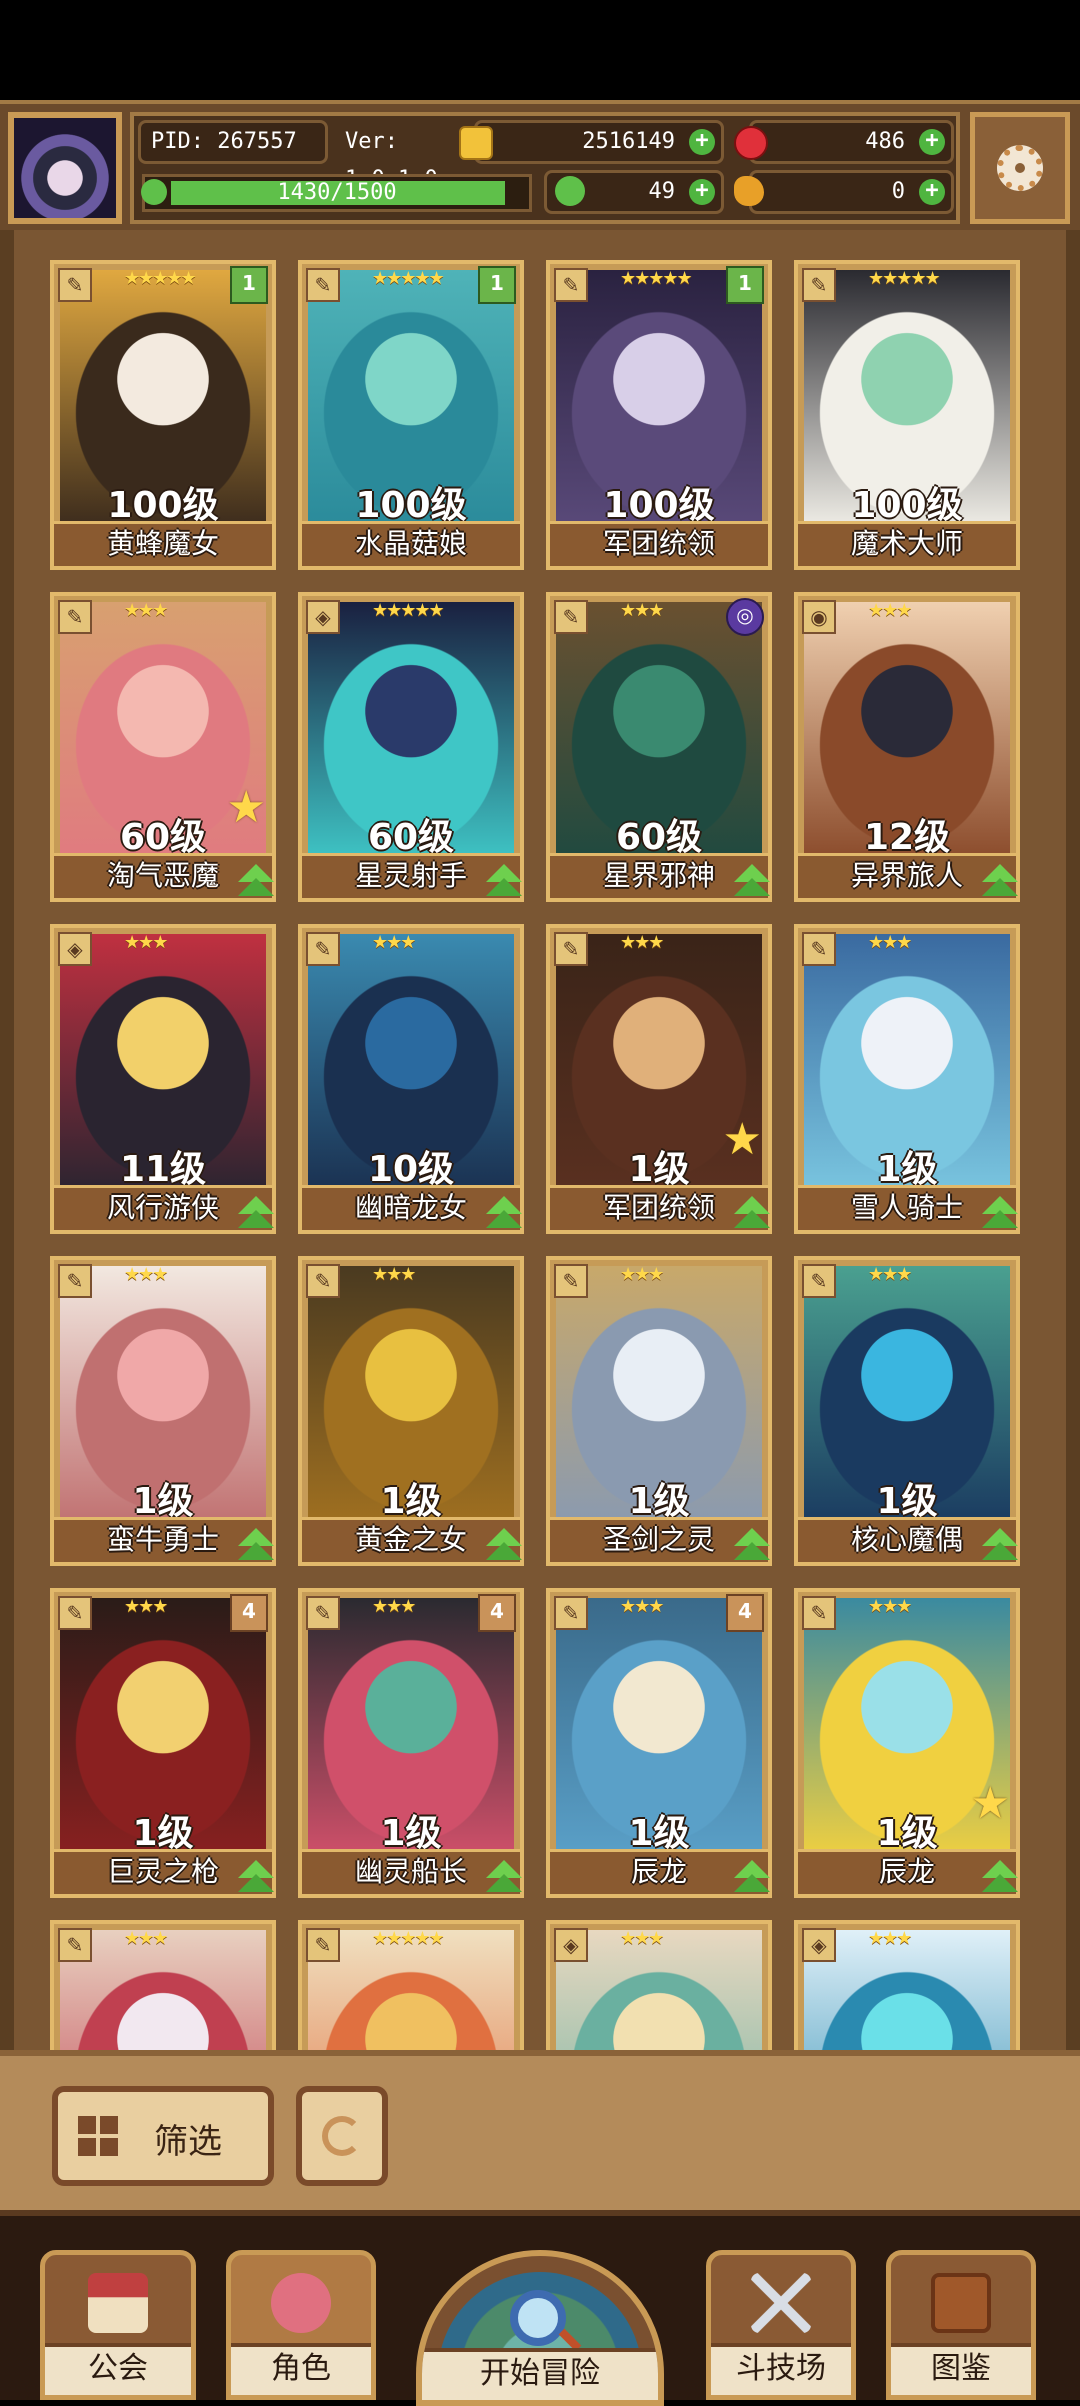 The height and width of the screenshot is (2406, 1080). What do you see at coordinates (163, 1985) in the screenshot?
I see `character-card: ✎ ★★★` at bounding box center [163, 1985].